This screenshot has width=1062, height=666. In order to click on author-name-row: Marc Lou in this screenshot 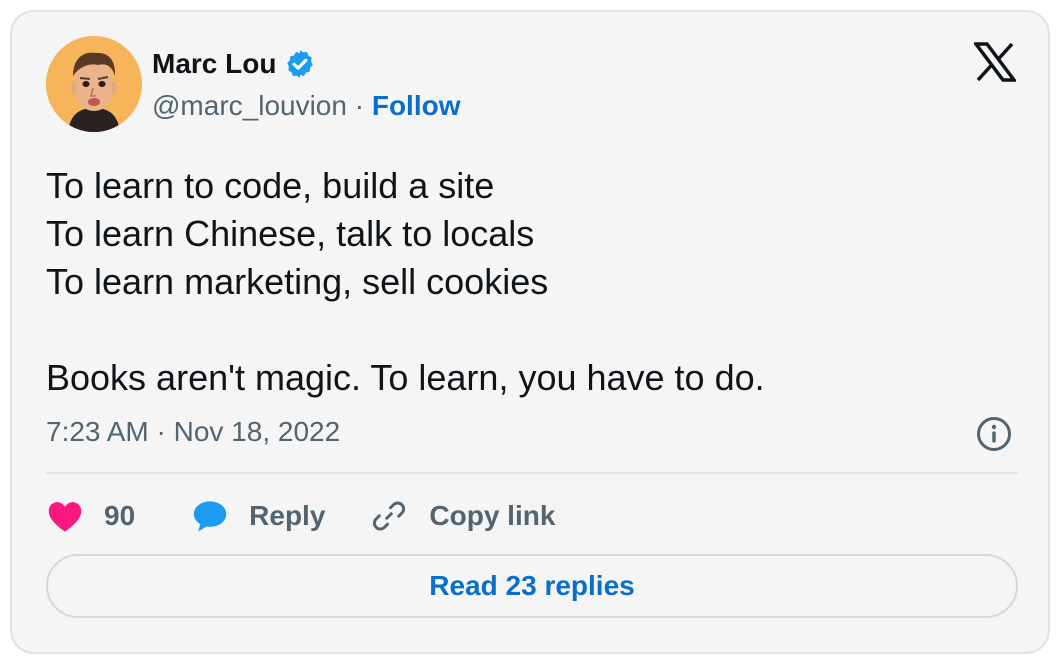, I will do `click(234, 64)`.